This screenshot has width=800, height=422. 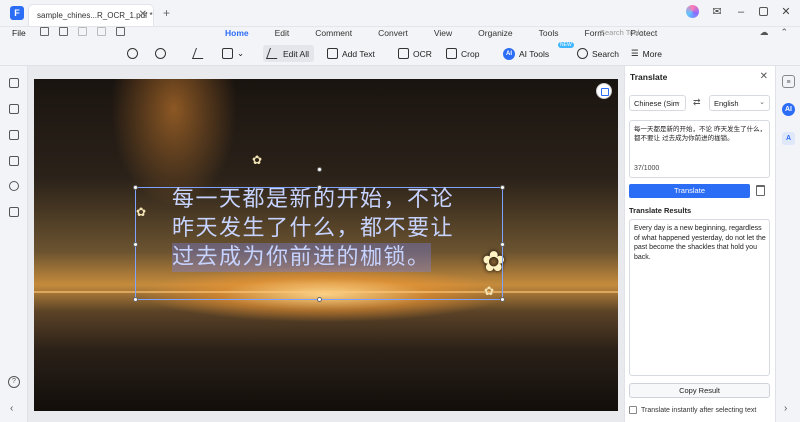 What do you see at coordinates (788, 81) in the screenshot?
I see `properties-icon: ≡` at bounding box center [788, 81].